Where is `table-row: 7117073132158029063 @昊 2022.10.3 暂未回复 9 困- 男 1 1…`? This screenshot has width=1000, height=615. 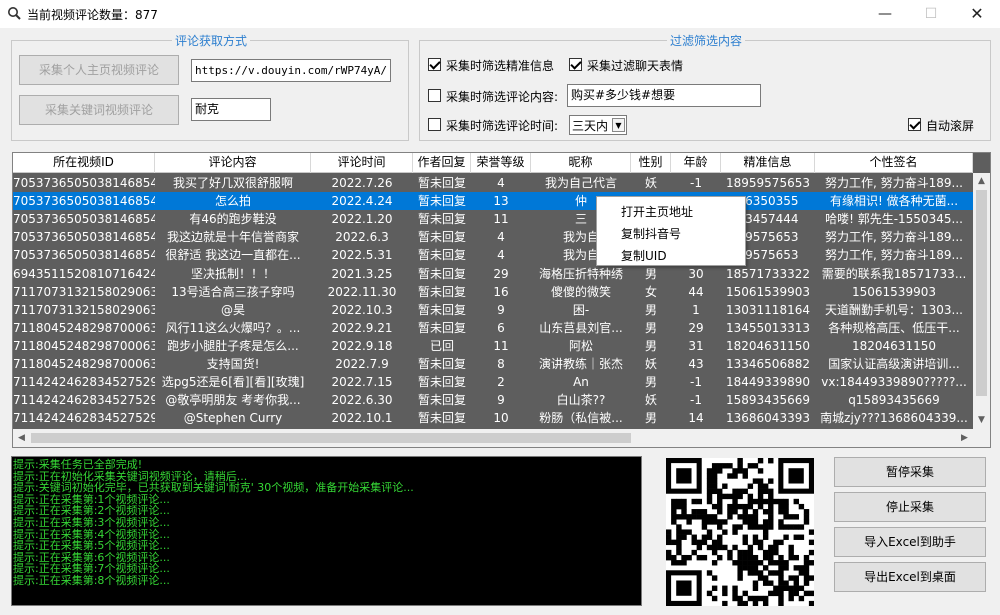 table-row: 7117073132158029063 @昊 2022.10.3 暂未回复 9 困- 男 1 1… is located at coordinates (493, 310).